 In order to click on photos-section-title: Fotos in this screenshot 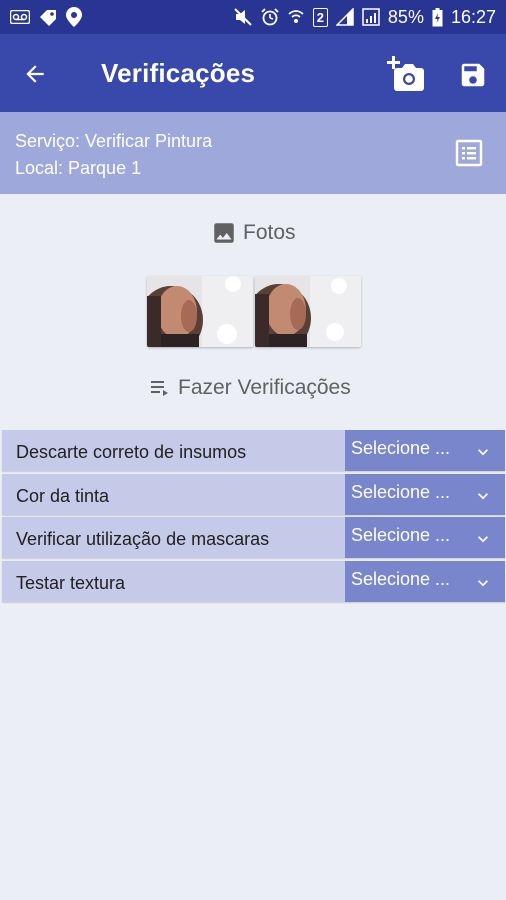, I will do `click(253, 233)`.